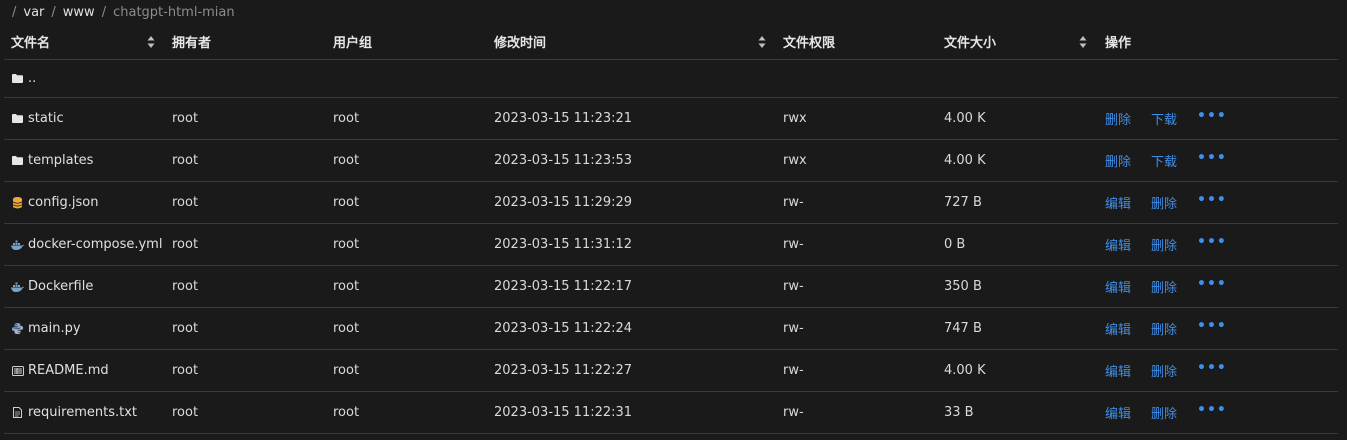 The image size is (1347, 440). I want to click on file-name: config.json, so click(63, 202).